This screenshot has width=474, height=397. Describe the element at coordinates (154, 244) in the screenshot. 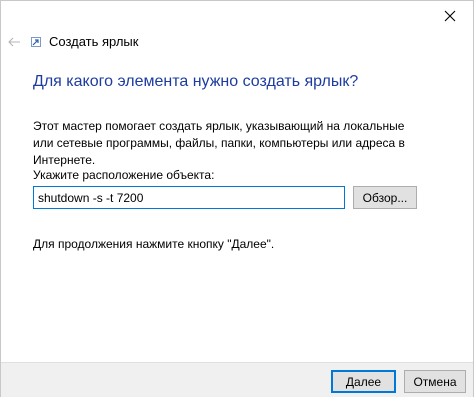

I see `continue-hint: Для продолжения нажмите кнопку "Далее".` at that location.